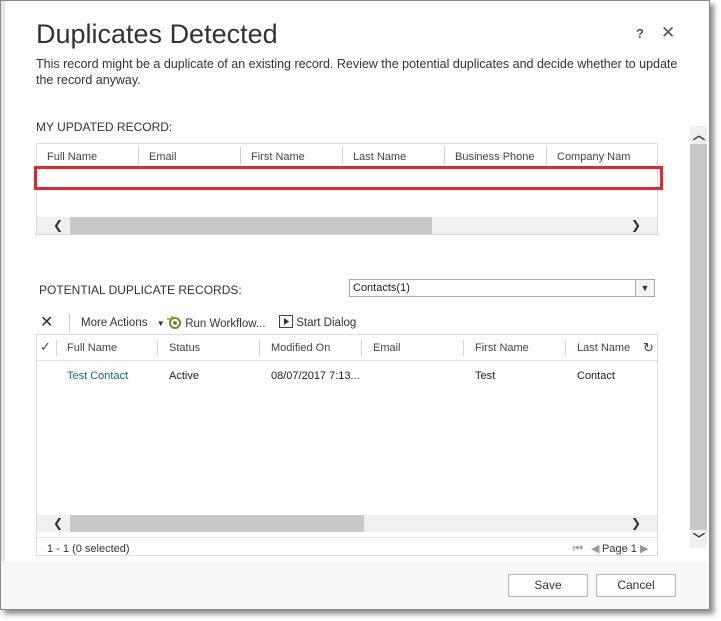  What do you see at coordinates (699, 134) in the screenshot?
I see `scroll-up-icon: ︿` at bounding box center [699, 134].